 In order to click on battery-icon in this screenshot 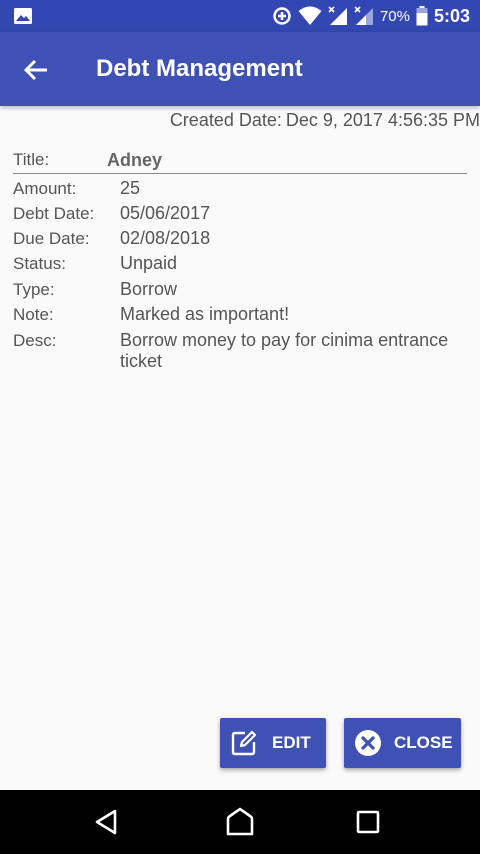, I will do `click(422, 16)`.